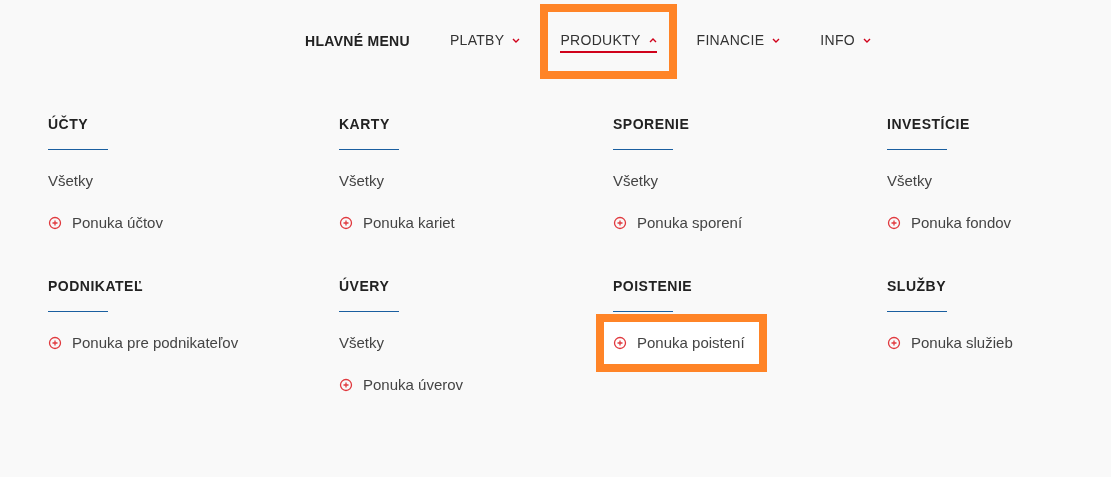 The image size is (1111, 477). I want to click on section-heading: POISTENIE, so click(653, 286).